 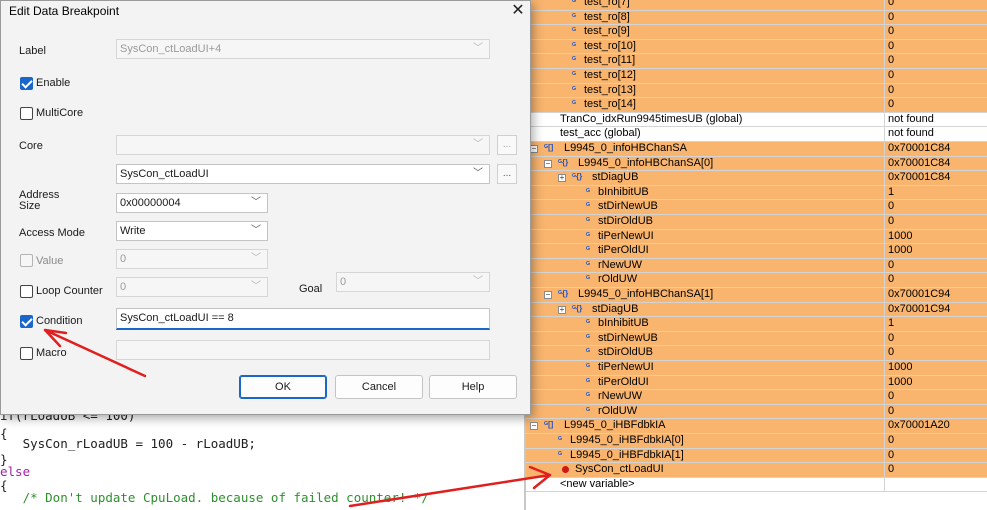 I want to click on watch-name-cell: SysCon_ctLoadUI, so click(x=705, y=470).